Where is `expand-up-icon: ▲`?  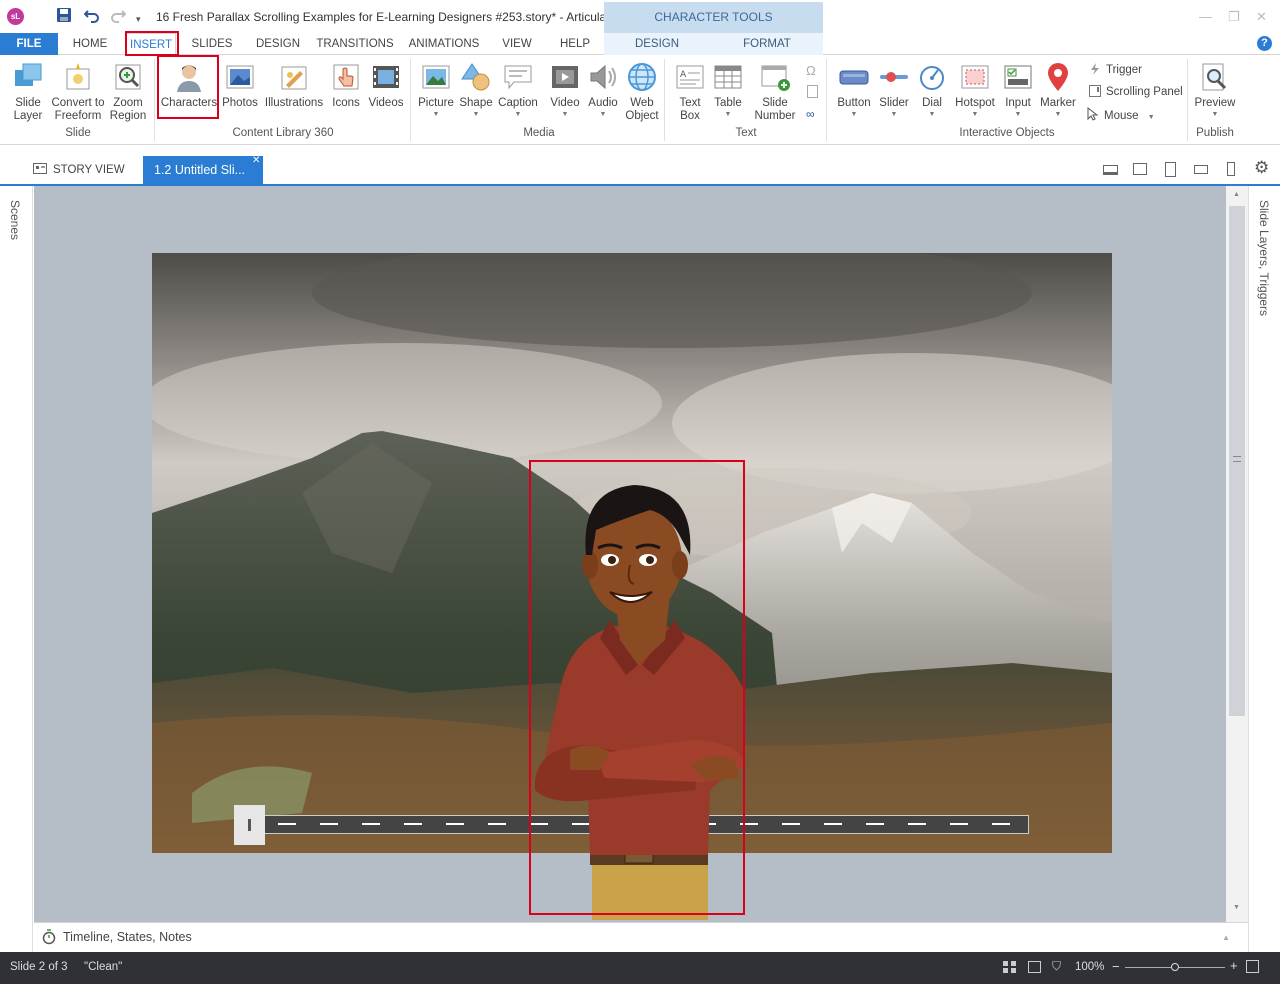
expand-up-icon: ▲ is located at coordinates (1226, 937).